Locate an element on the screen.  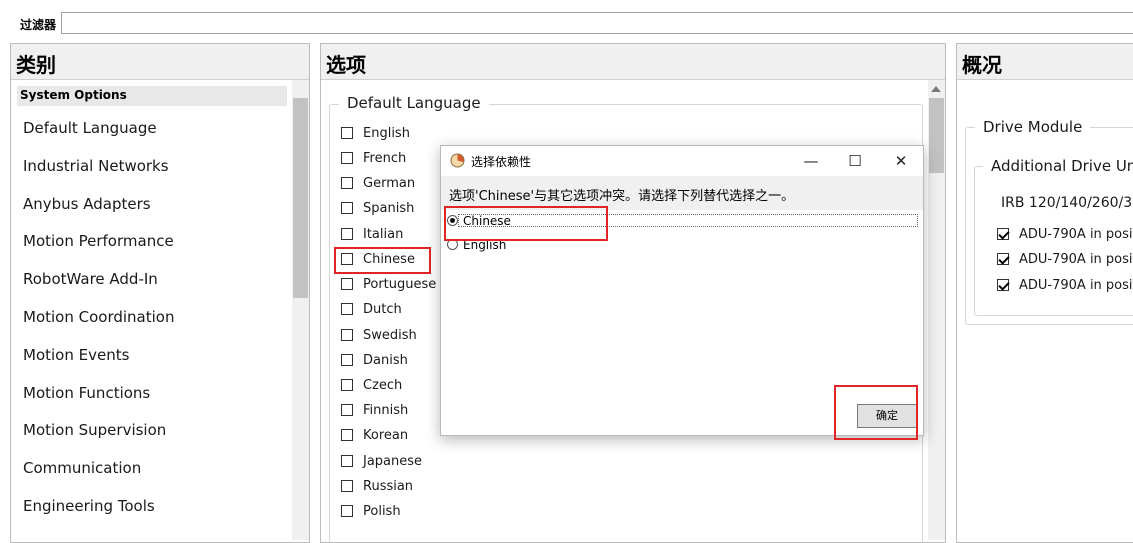
close-icon: ✕ is located at coordinates (901, 161).